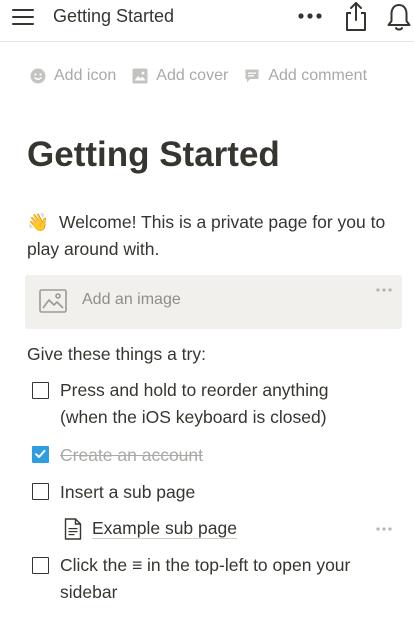 The image size is (414, 630). I want to click on checkmark-icon, so click(40, 453).